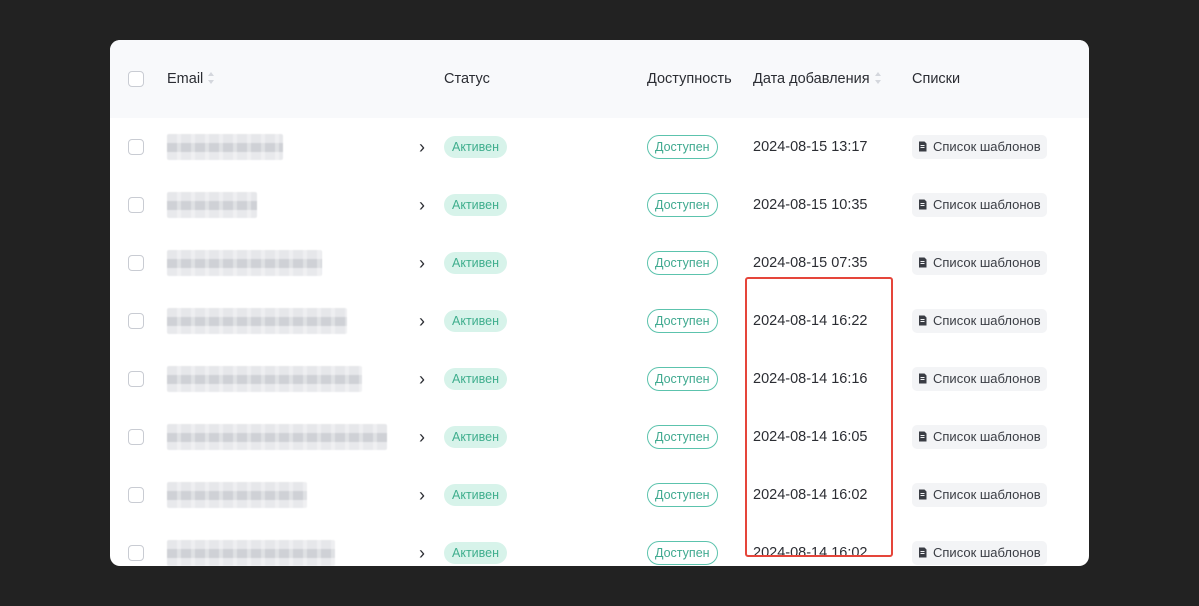 This screenshot has height=606, width=1199. Describe the element at coordinates (819, 417) in the screenshot. I see `date-highlight-box` at that location.